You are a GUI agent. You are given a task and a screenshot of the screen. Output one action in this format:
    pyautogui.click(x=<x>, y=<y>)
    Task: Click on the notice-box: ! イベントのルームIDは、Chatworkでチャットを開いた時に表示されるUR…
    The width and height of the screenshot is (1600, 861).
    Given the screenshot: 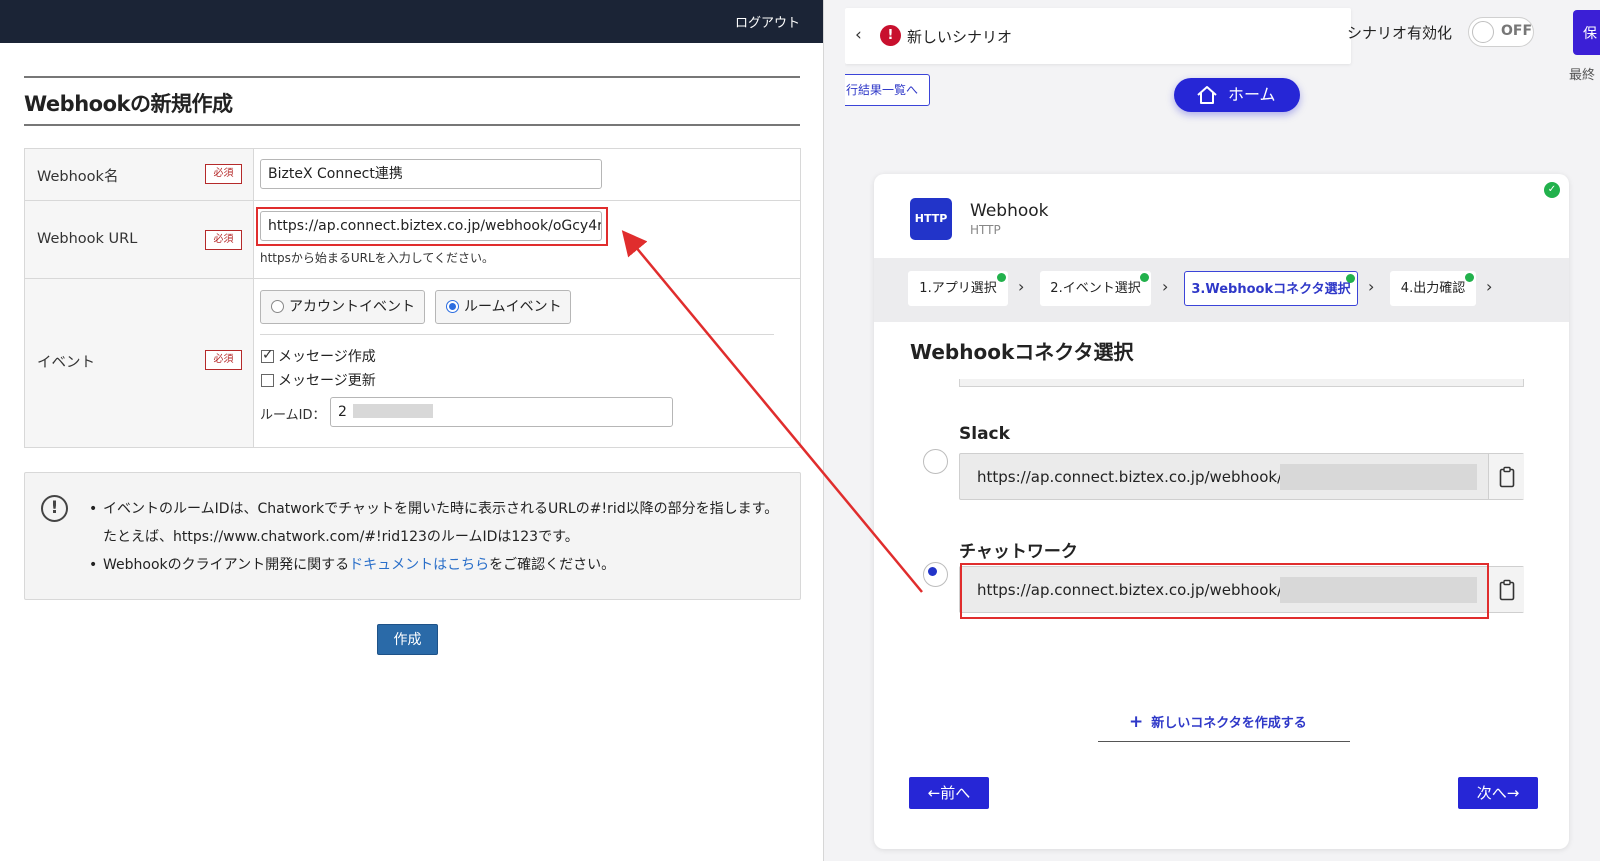 What is the action you would take?
    pyautogui.click(x=412, y=536)
    